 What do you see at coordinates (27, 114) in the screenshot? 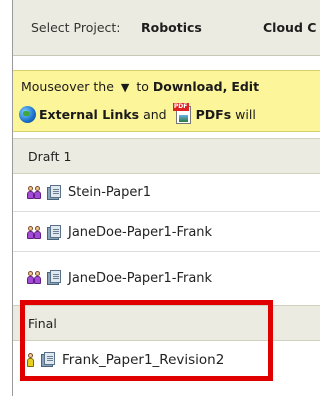
I see `globe-icon` at bounding box center [27, 114].